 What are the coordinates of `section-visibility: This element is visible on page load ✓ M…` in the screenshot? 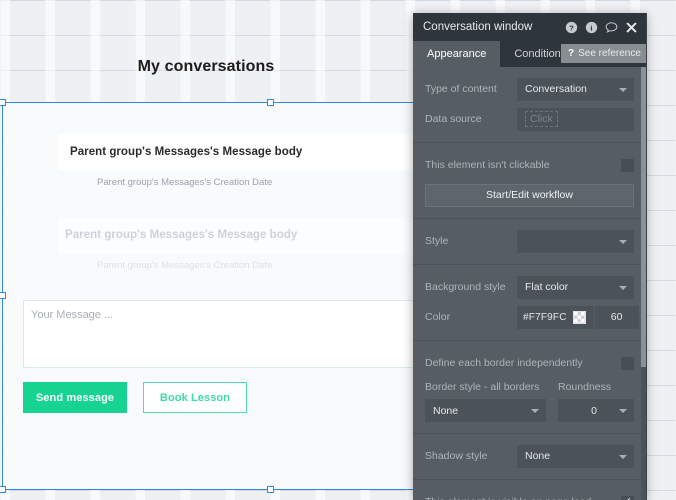 It's located at (529, 490).